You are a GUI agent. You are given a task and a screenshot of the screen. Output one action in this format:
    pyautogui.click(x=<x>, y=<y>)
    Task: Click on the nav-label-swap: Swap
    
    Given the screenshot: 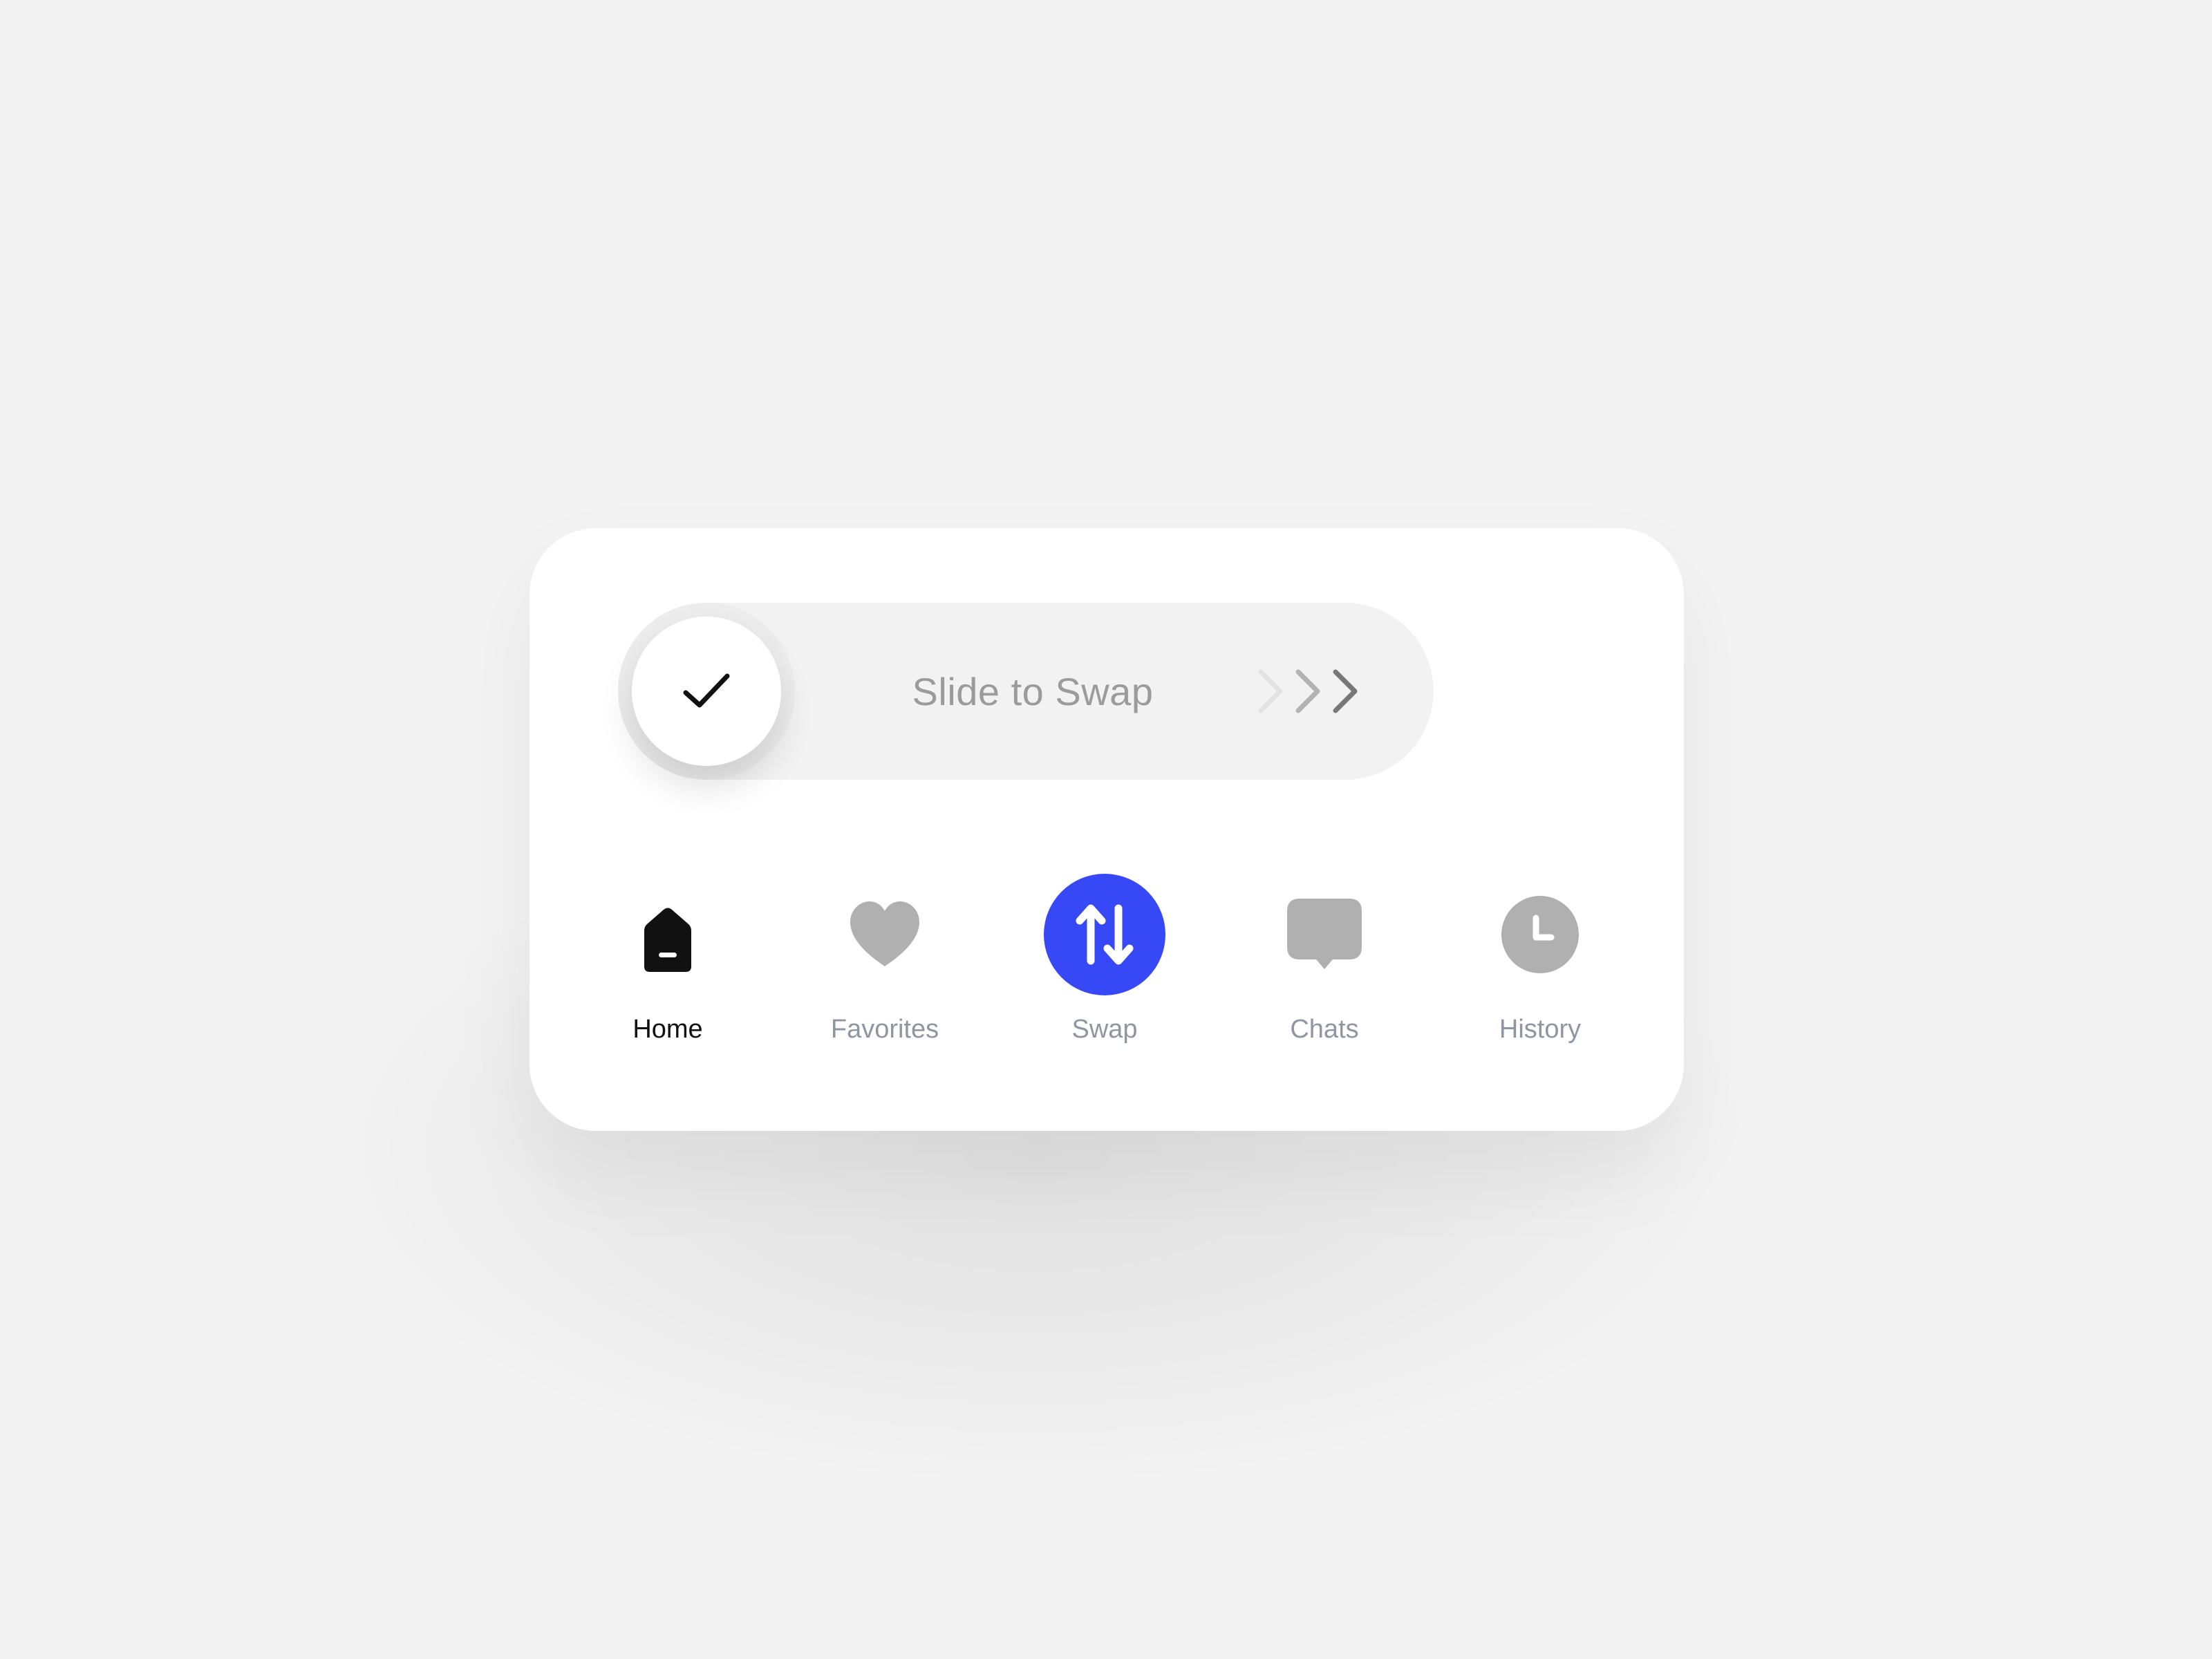 What is the action you would take?
    pyautogui.click(x=1104, y=1029)
    